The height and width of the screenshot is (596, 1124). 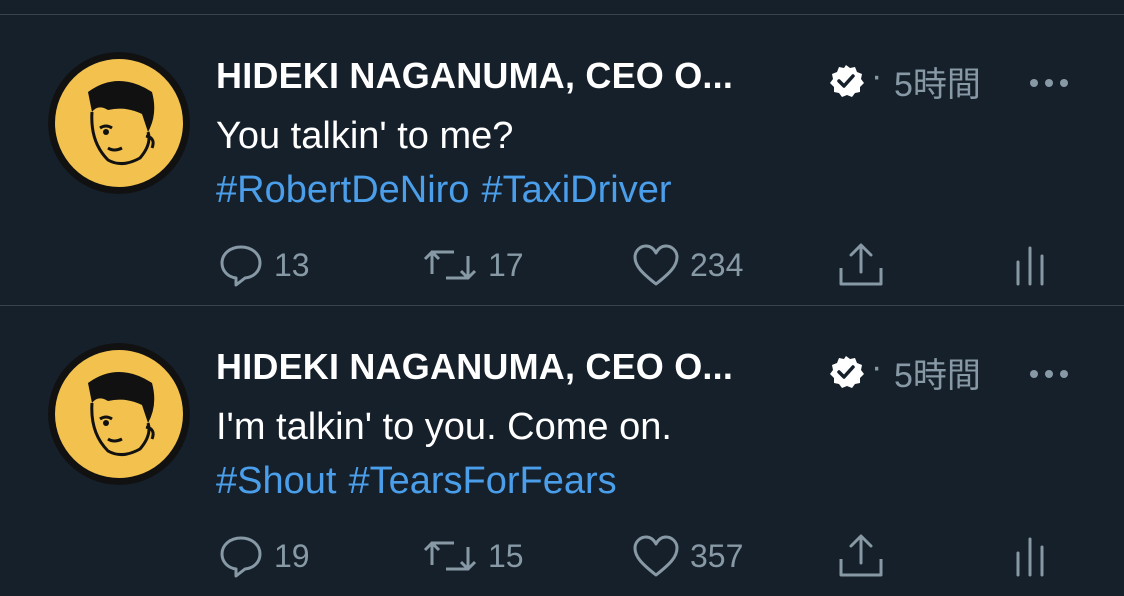 I want to click on hashtag-line: #RobertDeNiro #TaxiDriver, so click(x=450, y=190).